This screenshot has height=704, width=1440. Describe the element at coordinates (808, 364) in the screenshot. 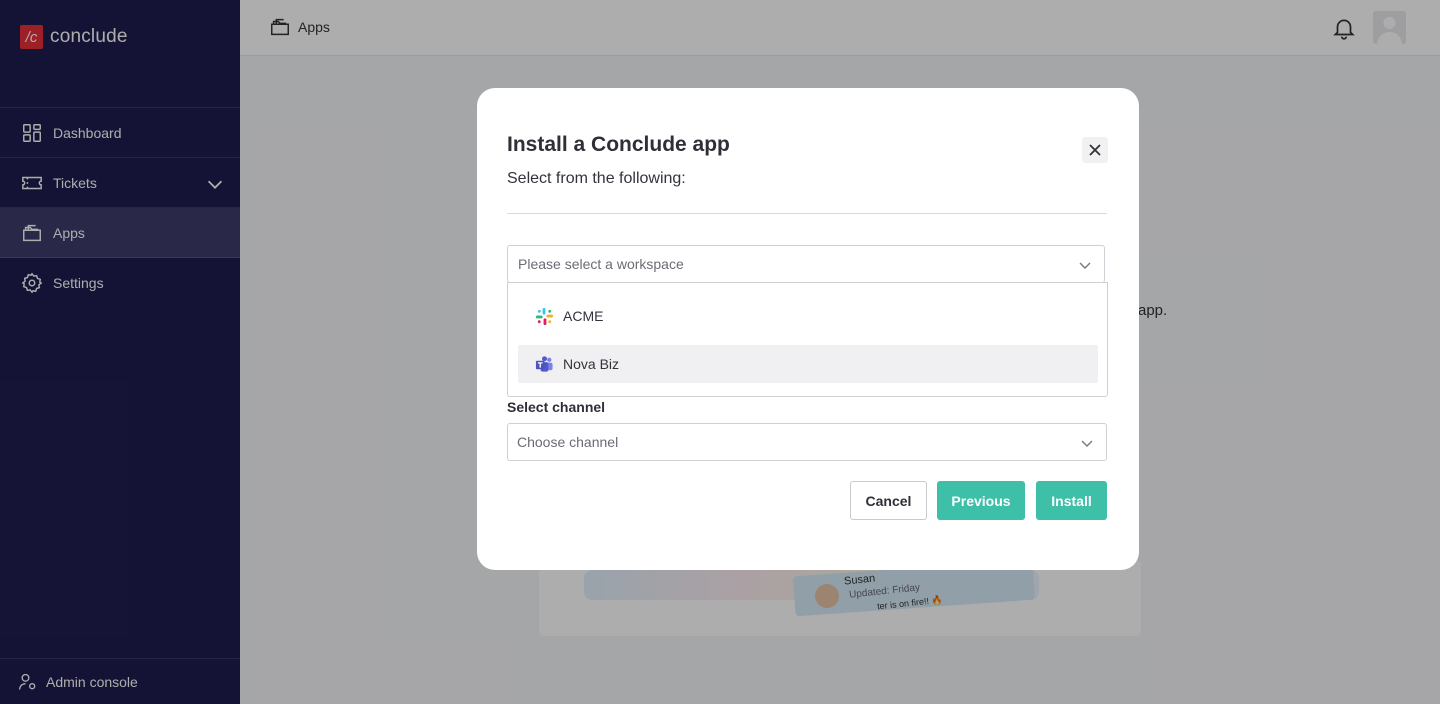

I see `workspace-option-nova-biz: Nova Biz` at that location.